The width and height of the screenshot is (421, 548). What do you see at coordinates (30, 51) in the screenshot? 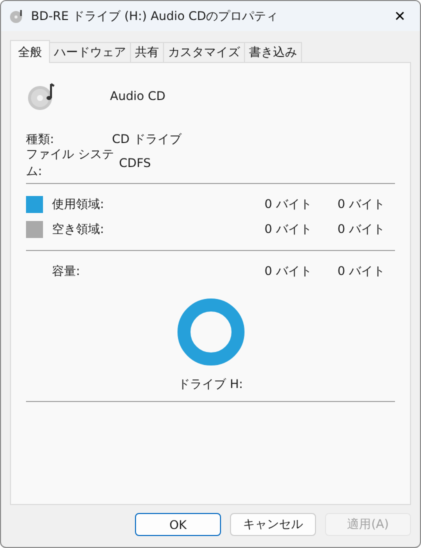
I see `tab: 全般` at bounding box center [30, 51].